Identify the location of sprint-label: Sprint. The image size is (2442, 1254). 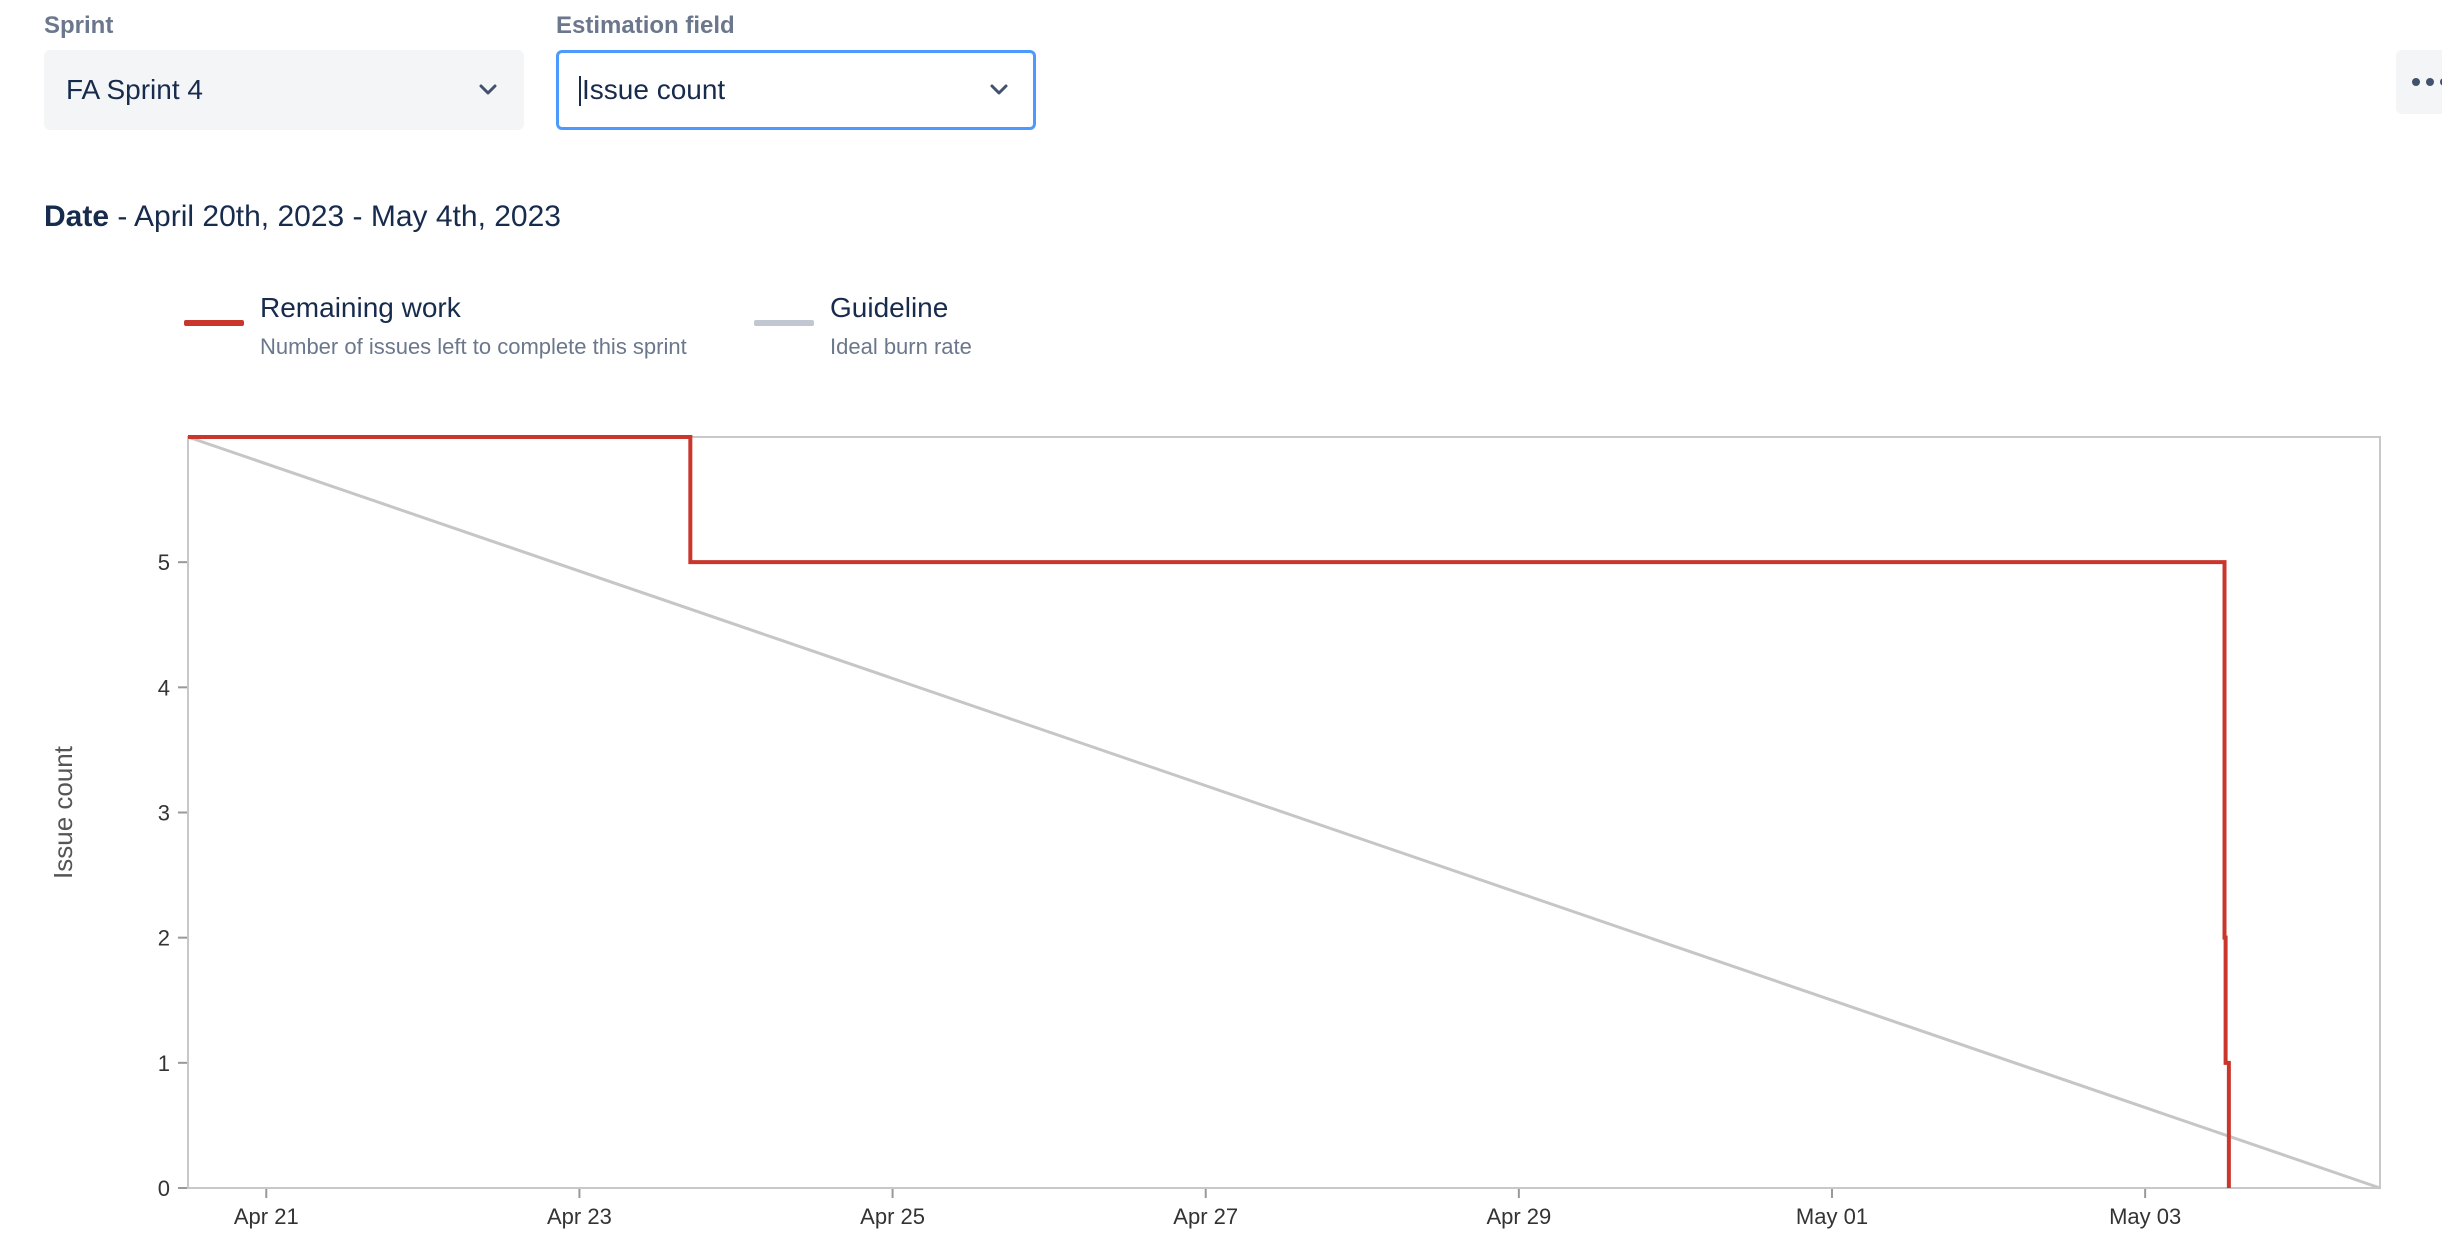
(79, 25).